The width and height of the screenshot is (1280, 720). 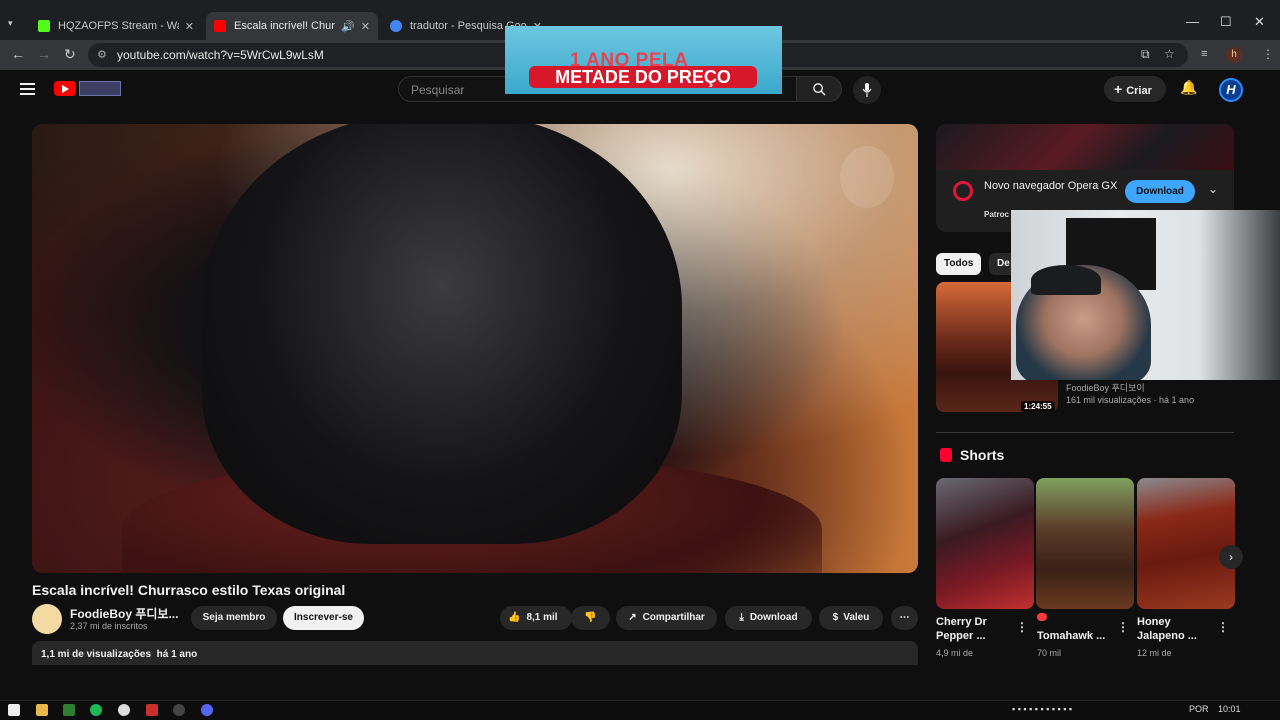 I want to click on thumbs-up-icon: 👍, so click(x=514, y=617).